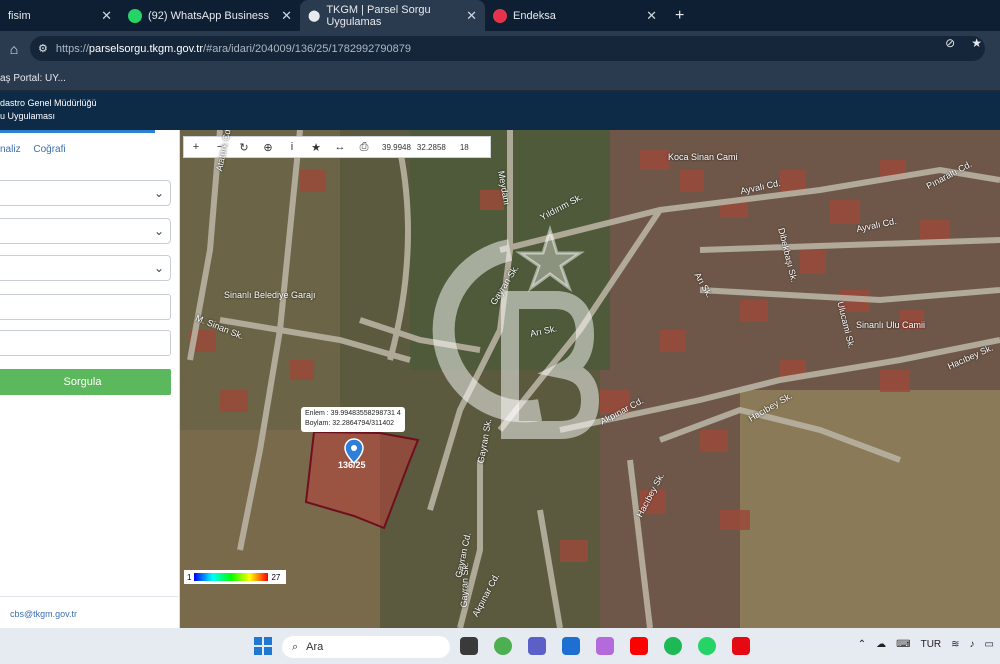 The width and height of the screenshot is (1000, 664). What do you see at coordinates (639, 646) in the screenshot?
I see `youtube-icon` at bounding box center [639, 646].